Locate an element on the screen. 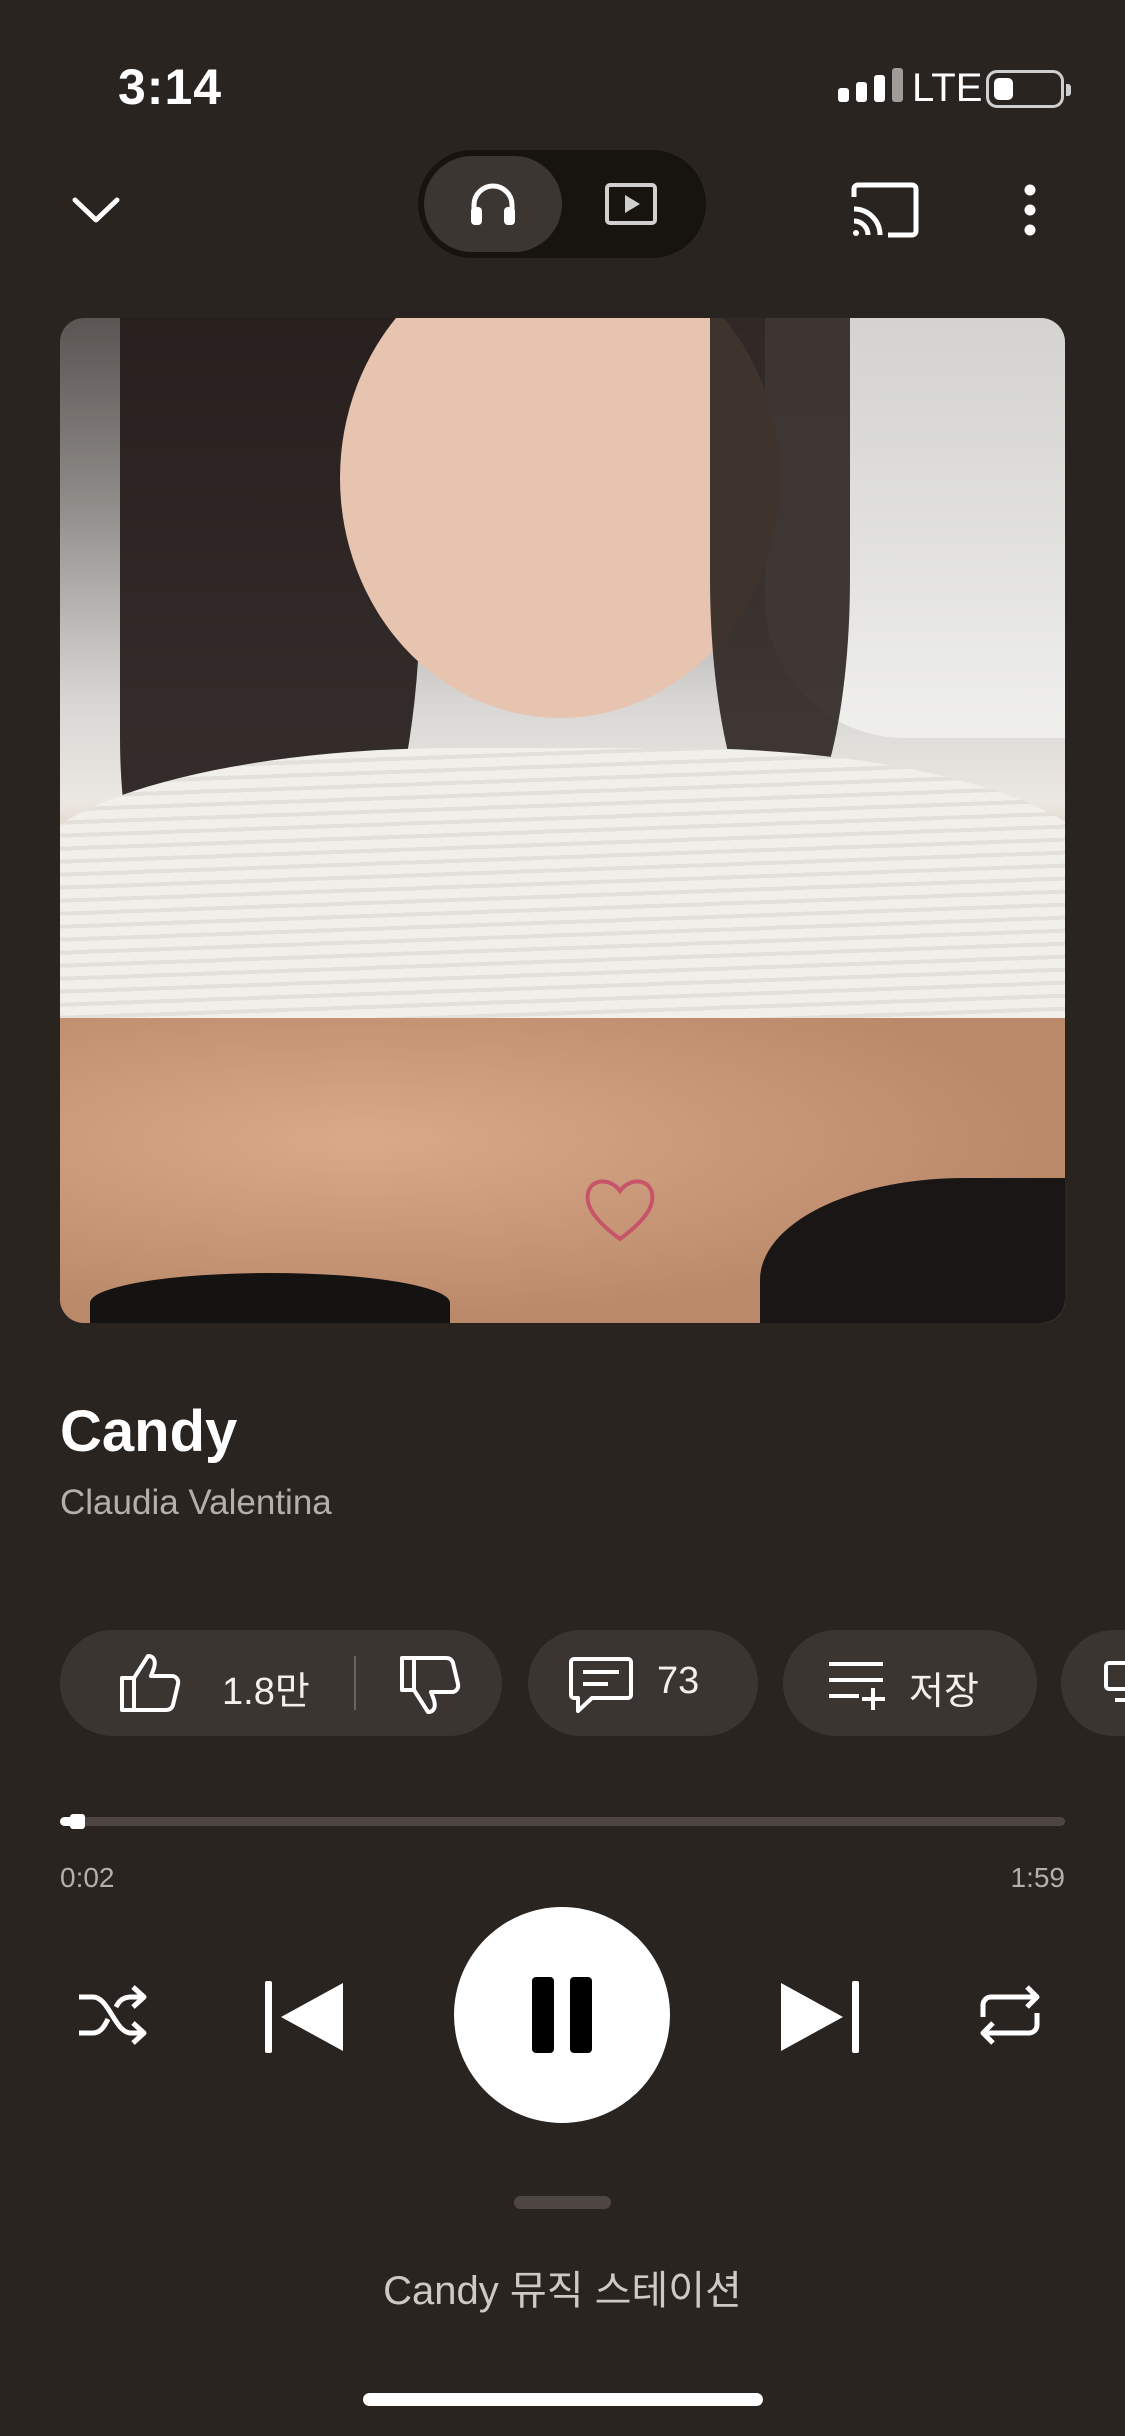 This screenshot has width=1125, height=2436. next-button is located at coordinates (820, 2017).